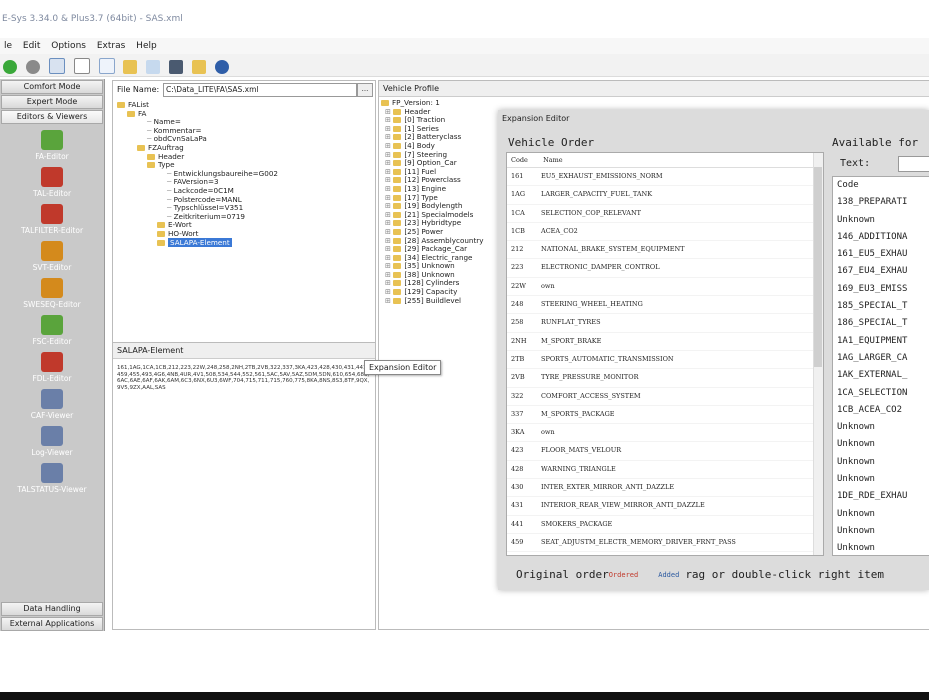  What do you see at coordinates (52, 624) in the screenshot?
I see `external-applications-button: External Applications` at bounding box center [52, 624].